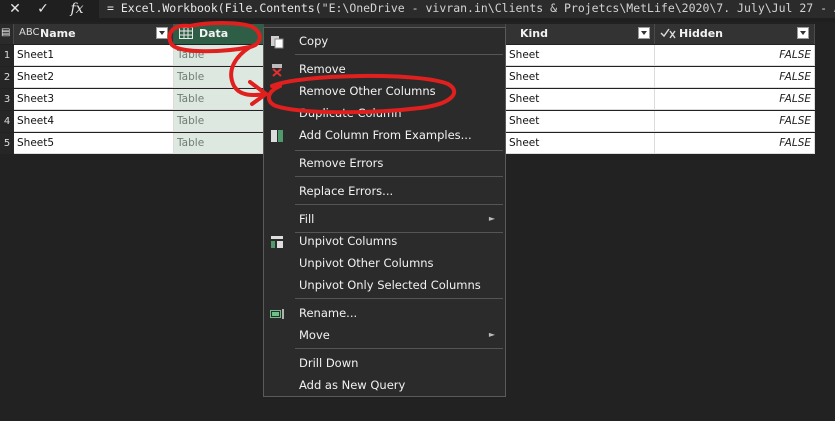 The height and width of the screenshot is (421, 835). What do you see at coordinates (94, 77) in the screenshot?
I see `cell-name: Sheet2` at bounding box center [94, 77].